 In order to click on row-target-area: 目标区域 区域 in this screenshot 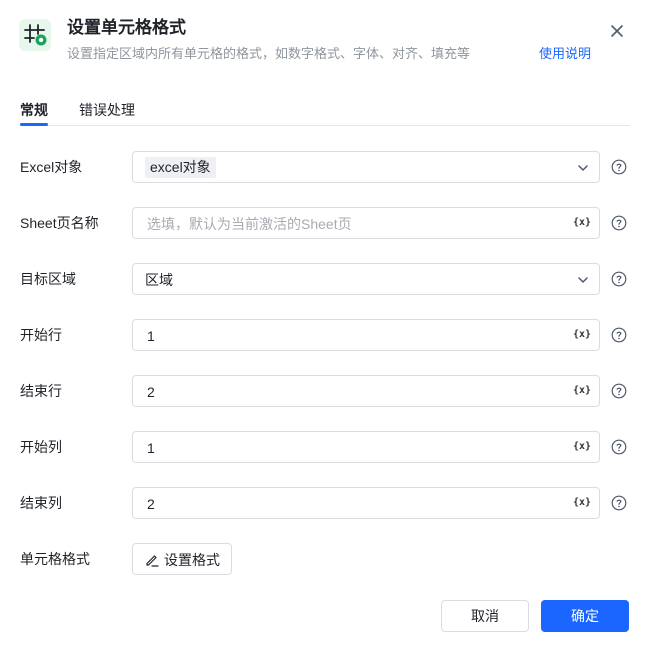, I will do `click(325, 279)`.